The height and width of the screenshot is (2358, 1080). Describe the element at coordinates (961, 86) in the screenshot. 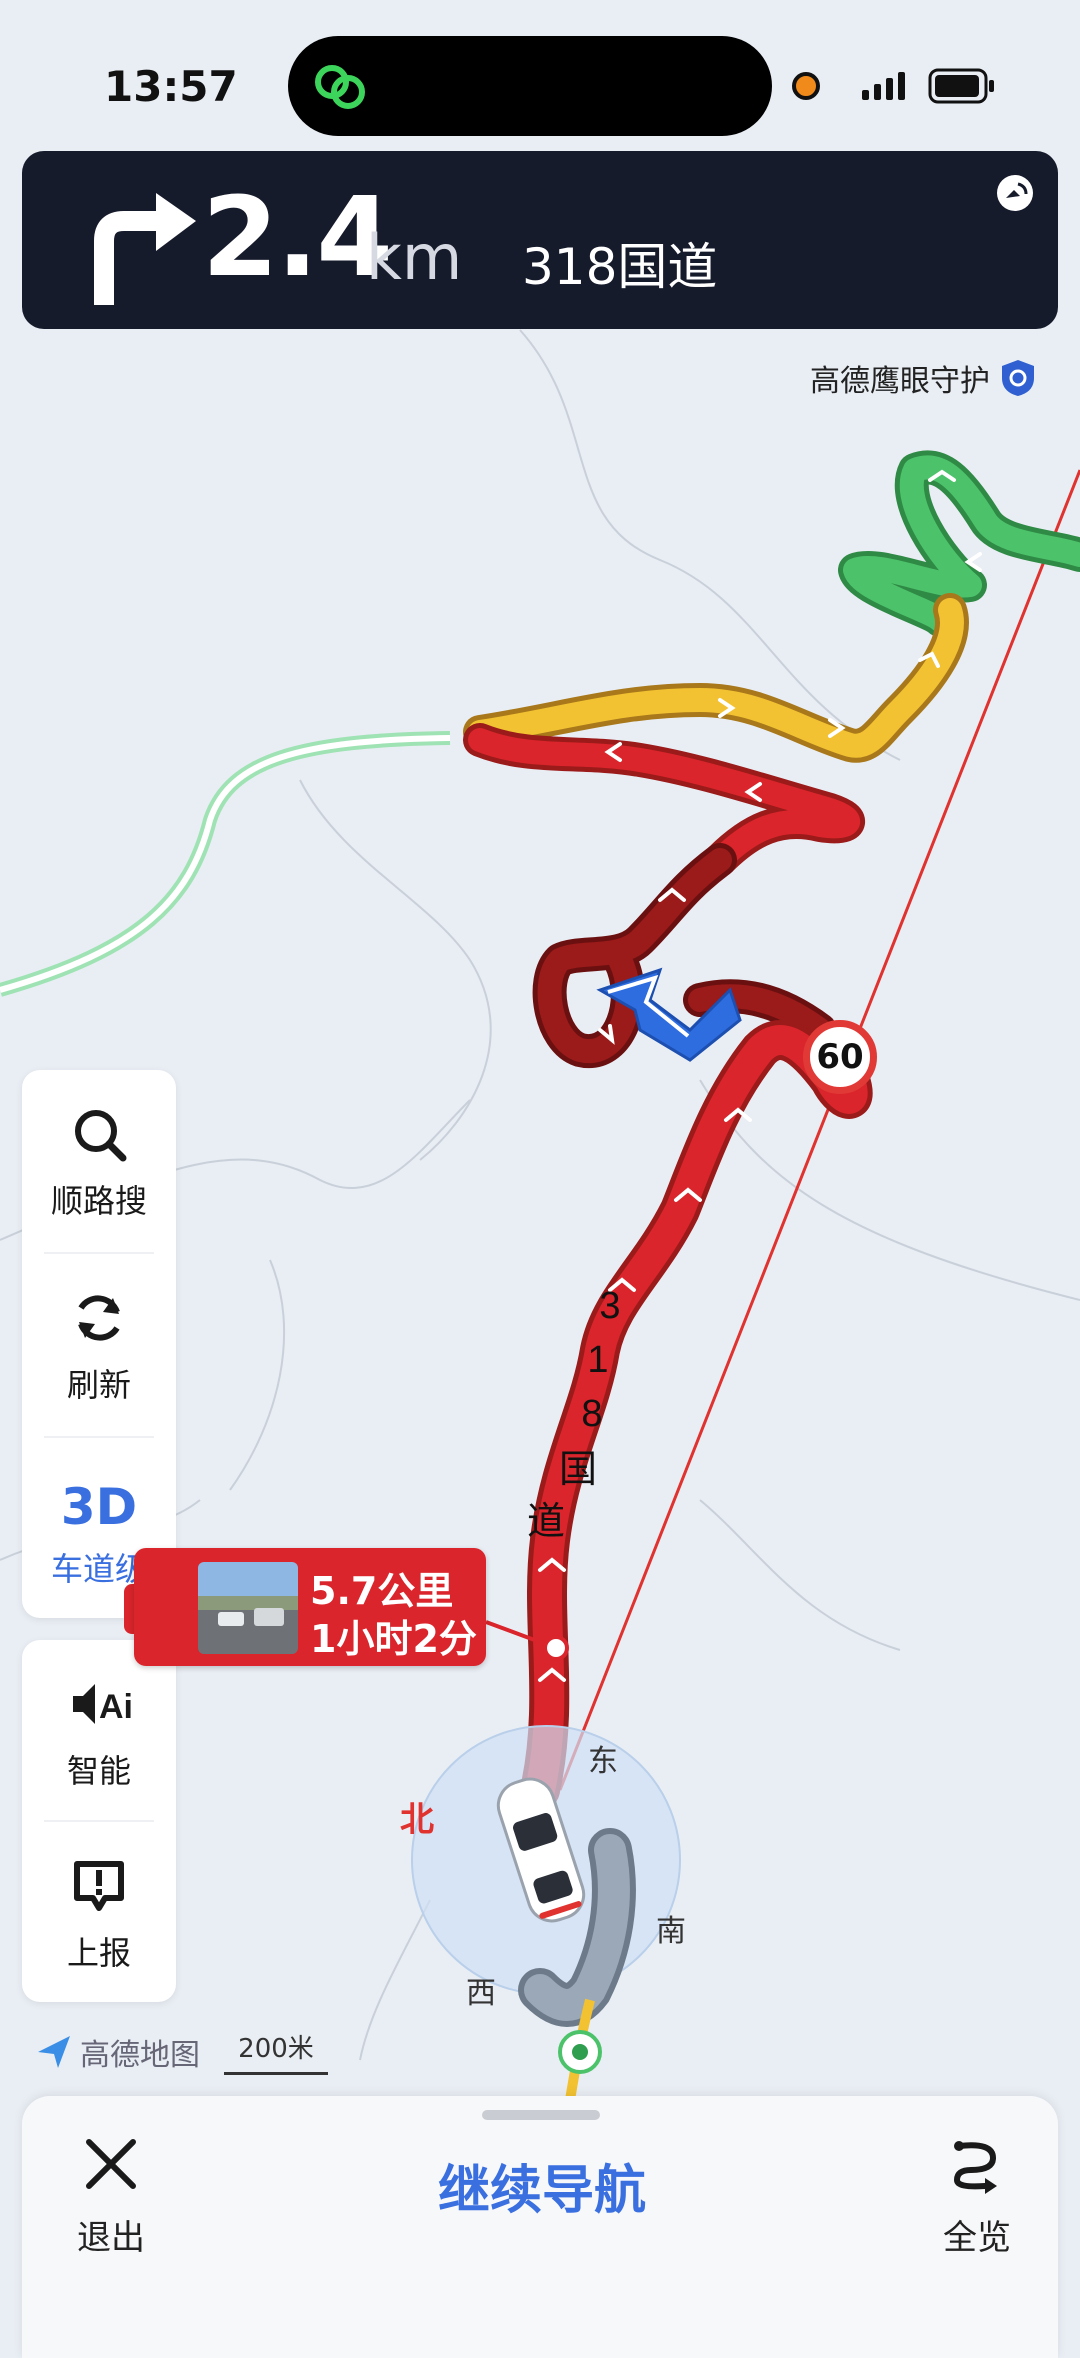

I see `battery-icon` at that location.